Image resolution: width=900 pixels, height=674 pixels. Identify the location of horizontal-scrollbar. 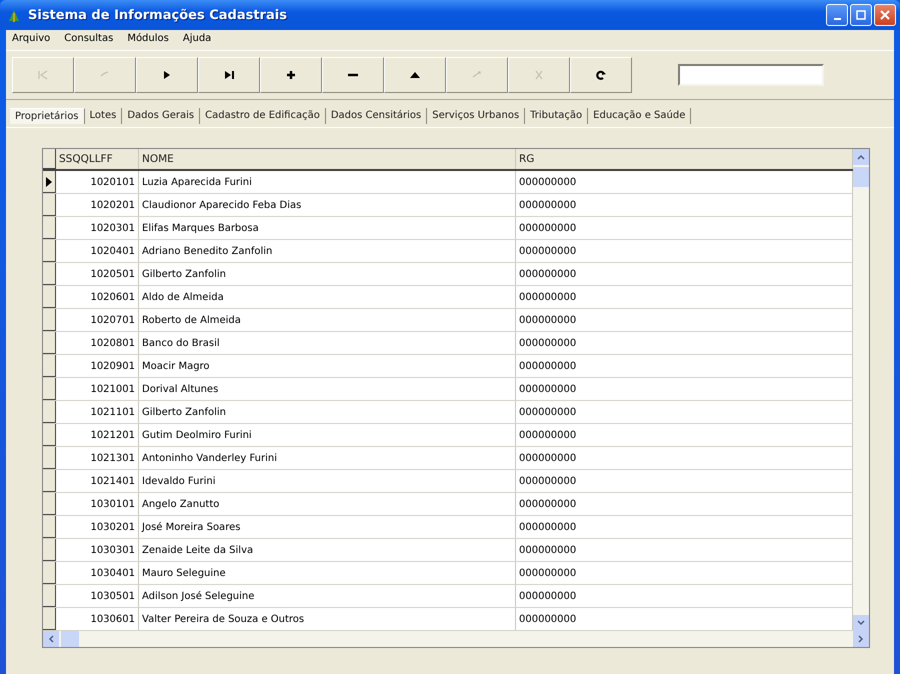
(456, 639).